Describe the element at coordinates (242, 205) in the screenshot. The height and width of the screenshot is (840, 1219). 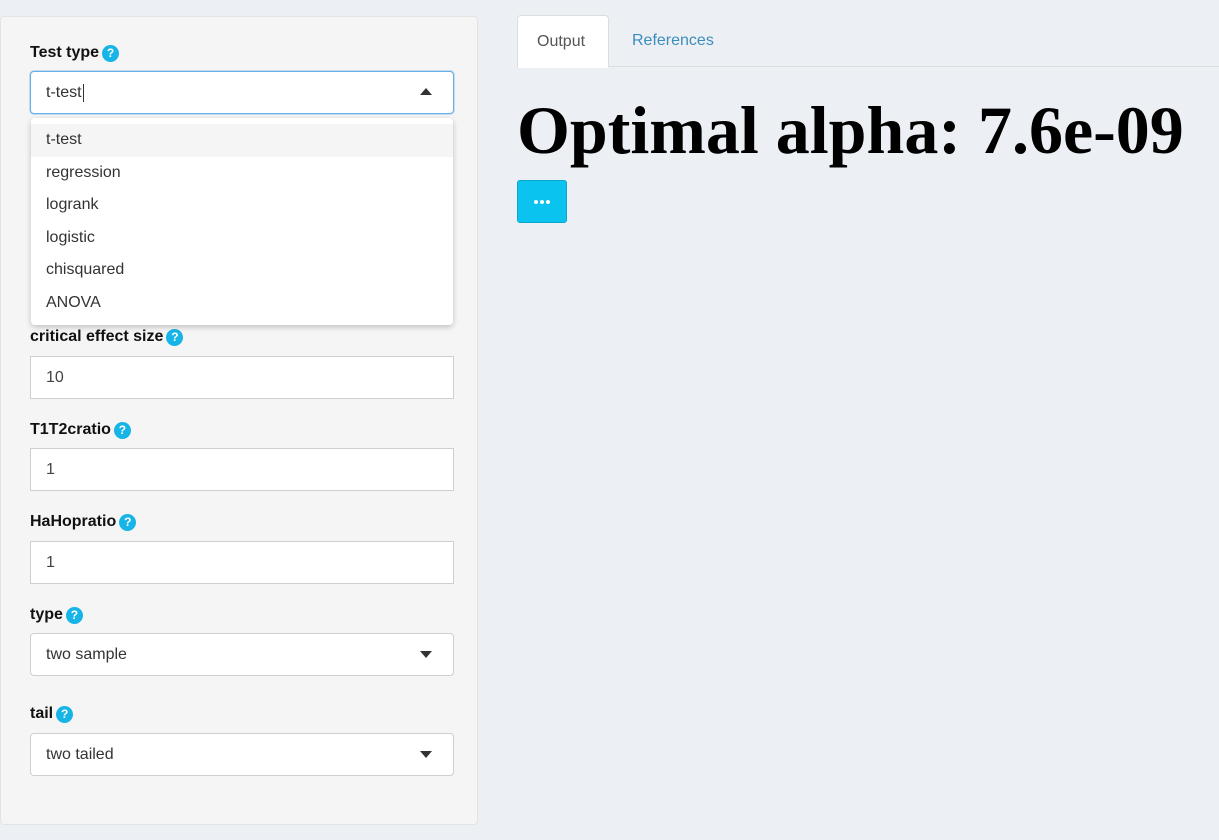
I see `dropdown-option-logrank: logrank` at that location.